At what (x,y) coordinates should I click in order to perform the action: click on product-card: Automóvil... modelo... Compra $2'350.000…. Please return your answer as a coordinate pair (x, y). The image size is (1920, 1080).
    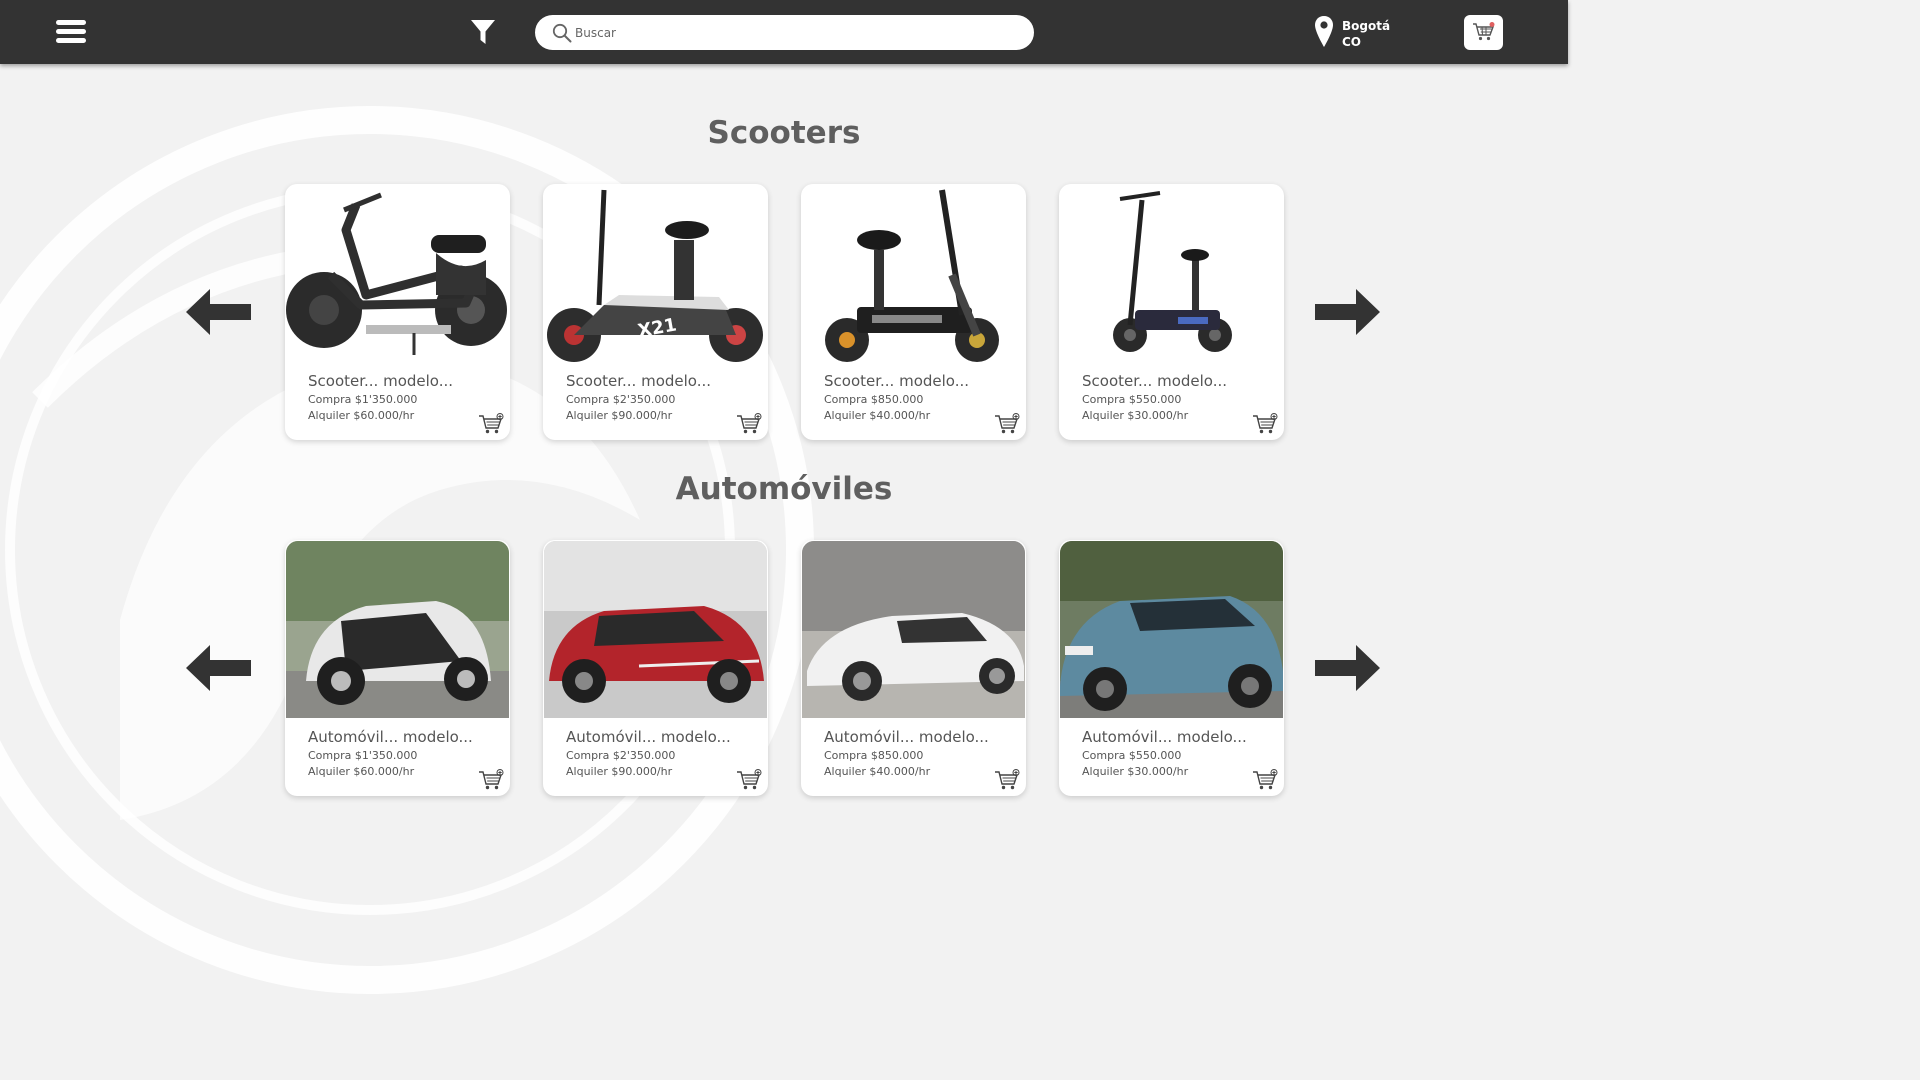
    Looking at the image, I should click on (655, 668).